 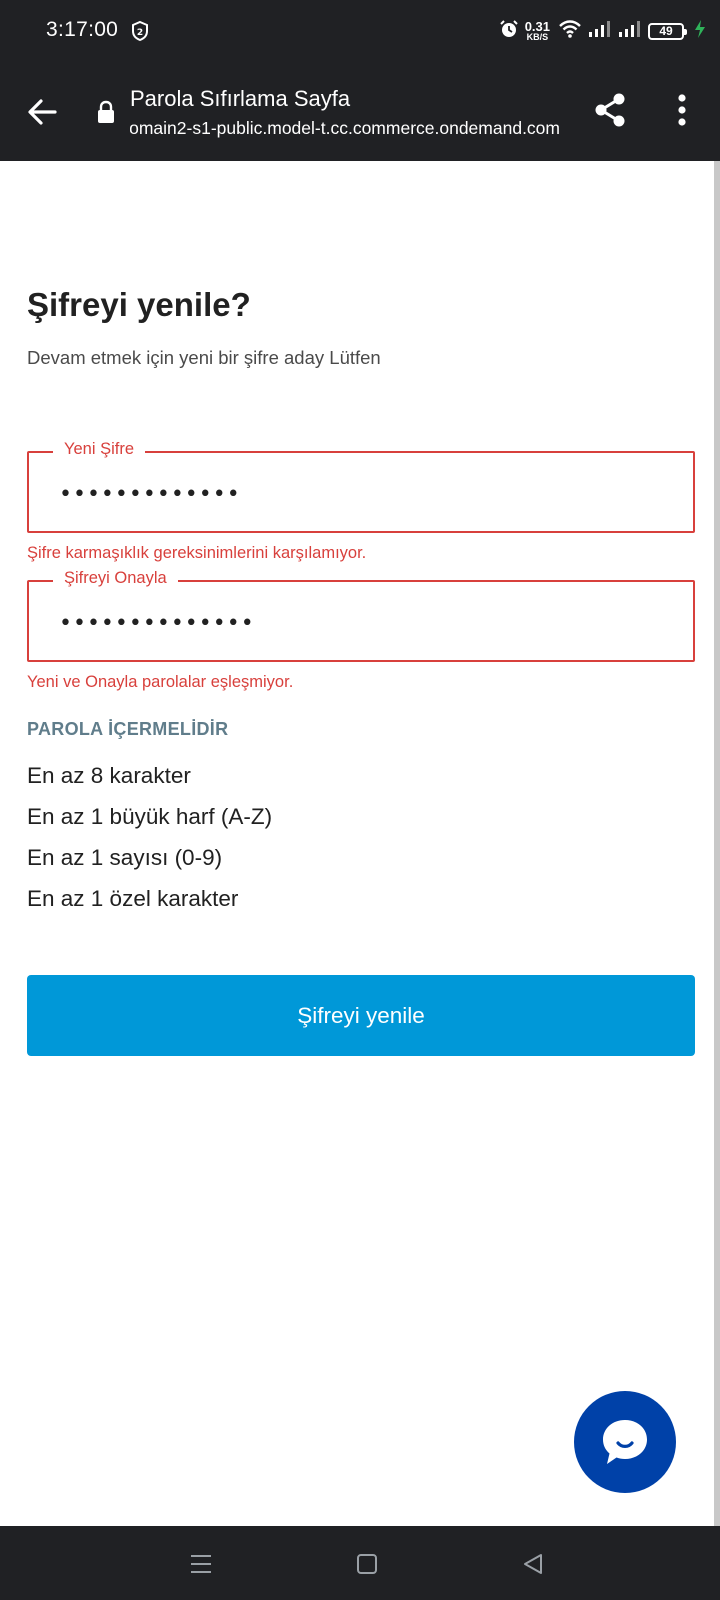 What do you see at coordinates (359, 494) in the screenshot?
I see `new-password-input` at bounding box center [359, 494].